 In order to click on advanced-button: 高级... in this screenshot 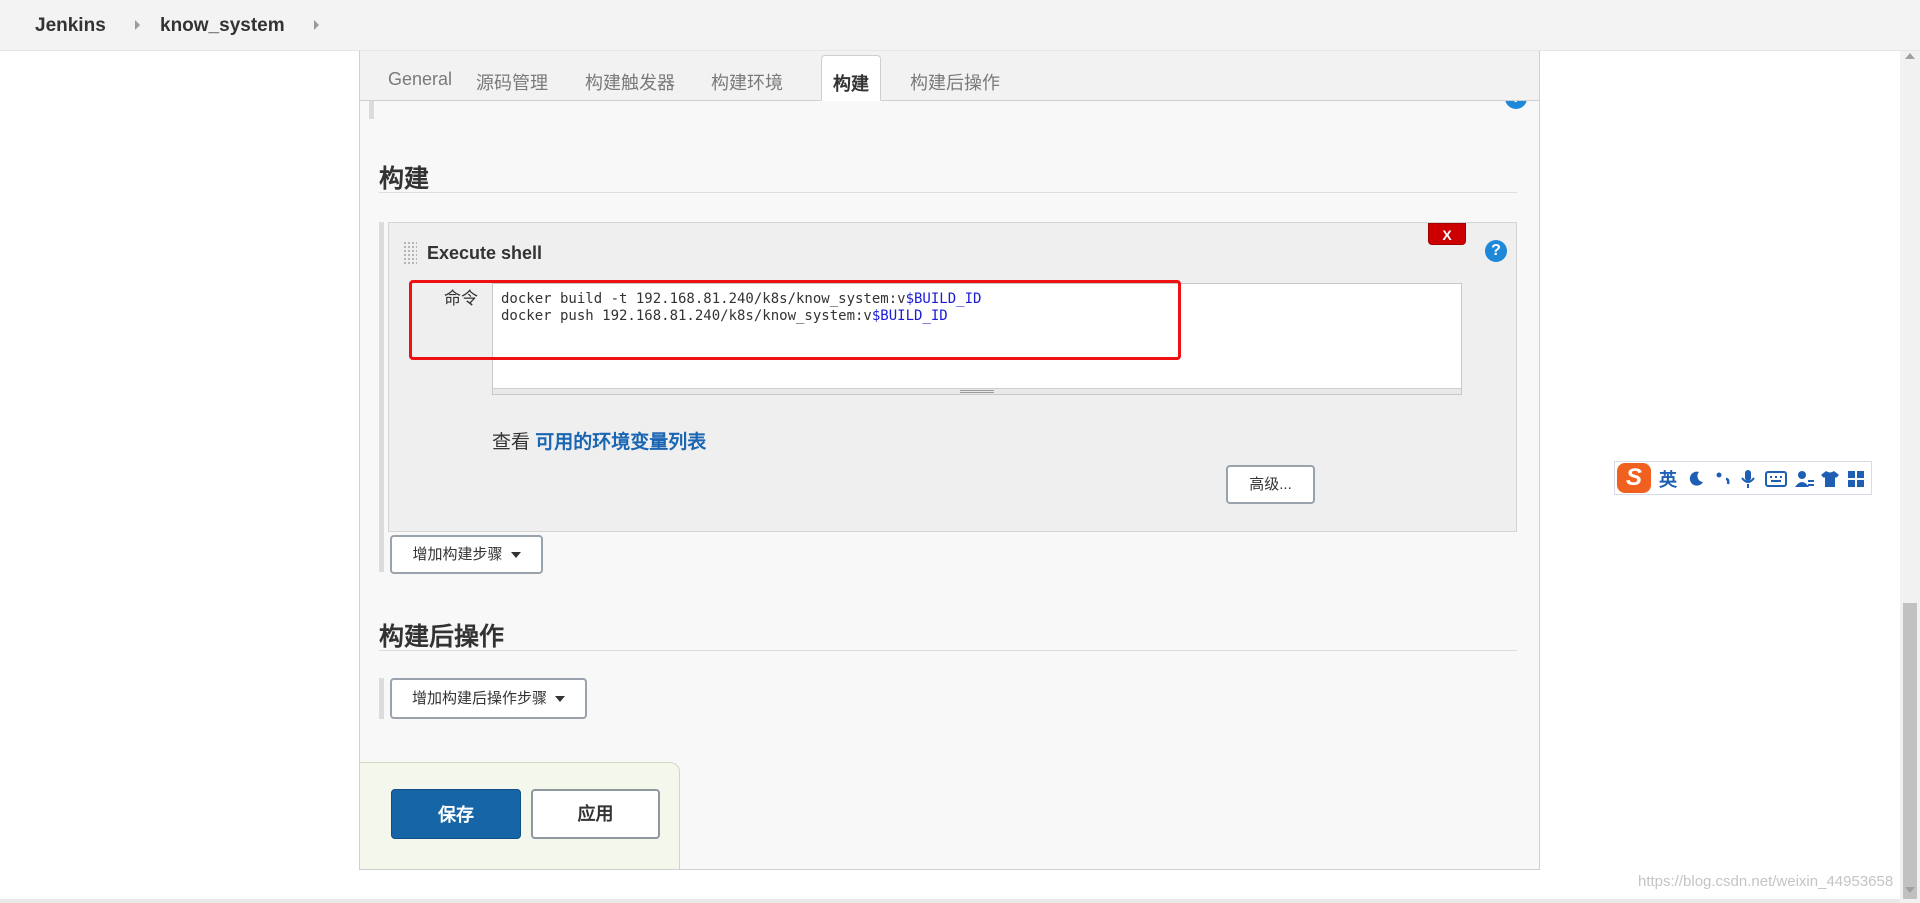, I will do `click(1270, 484)`.